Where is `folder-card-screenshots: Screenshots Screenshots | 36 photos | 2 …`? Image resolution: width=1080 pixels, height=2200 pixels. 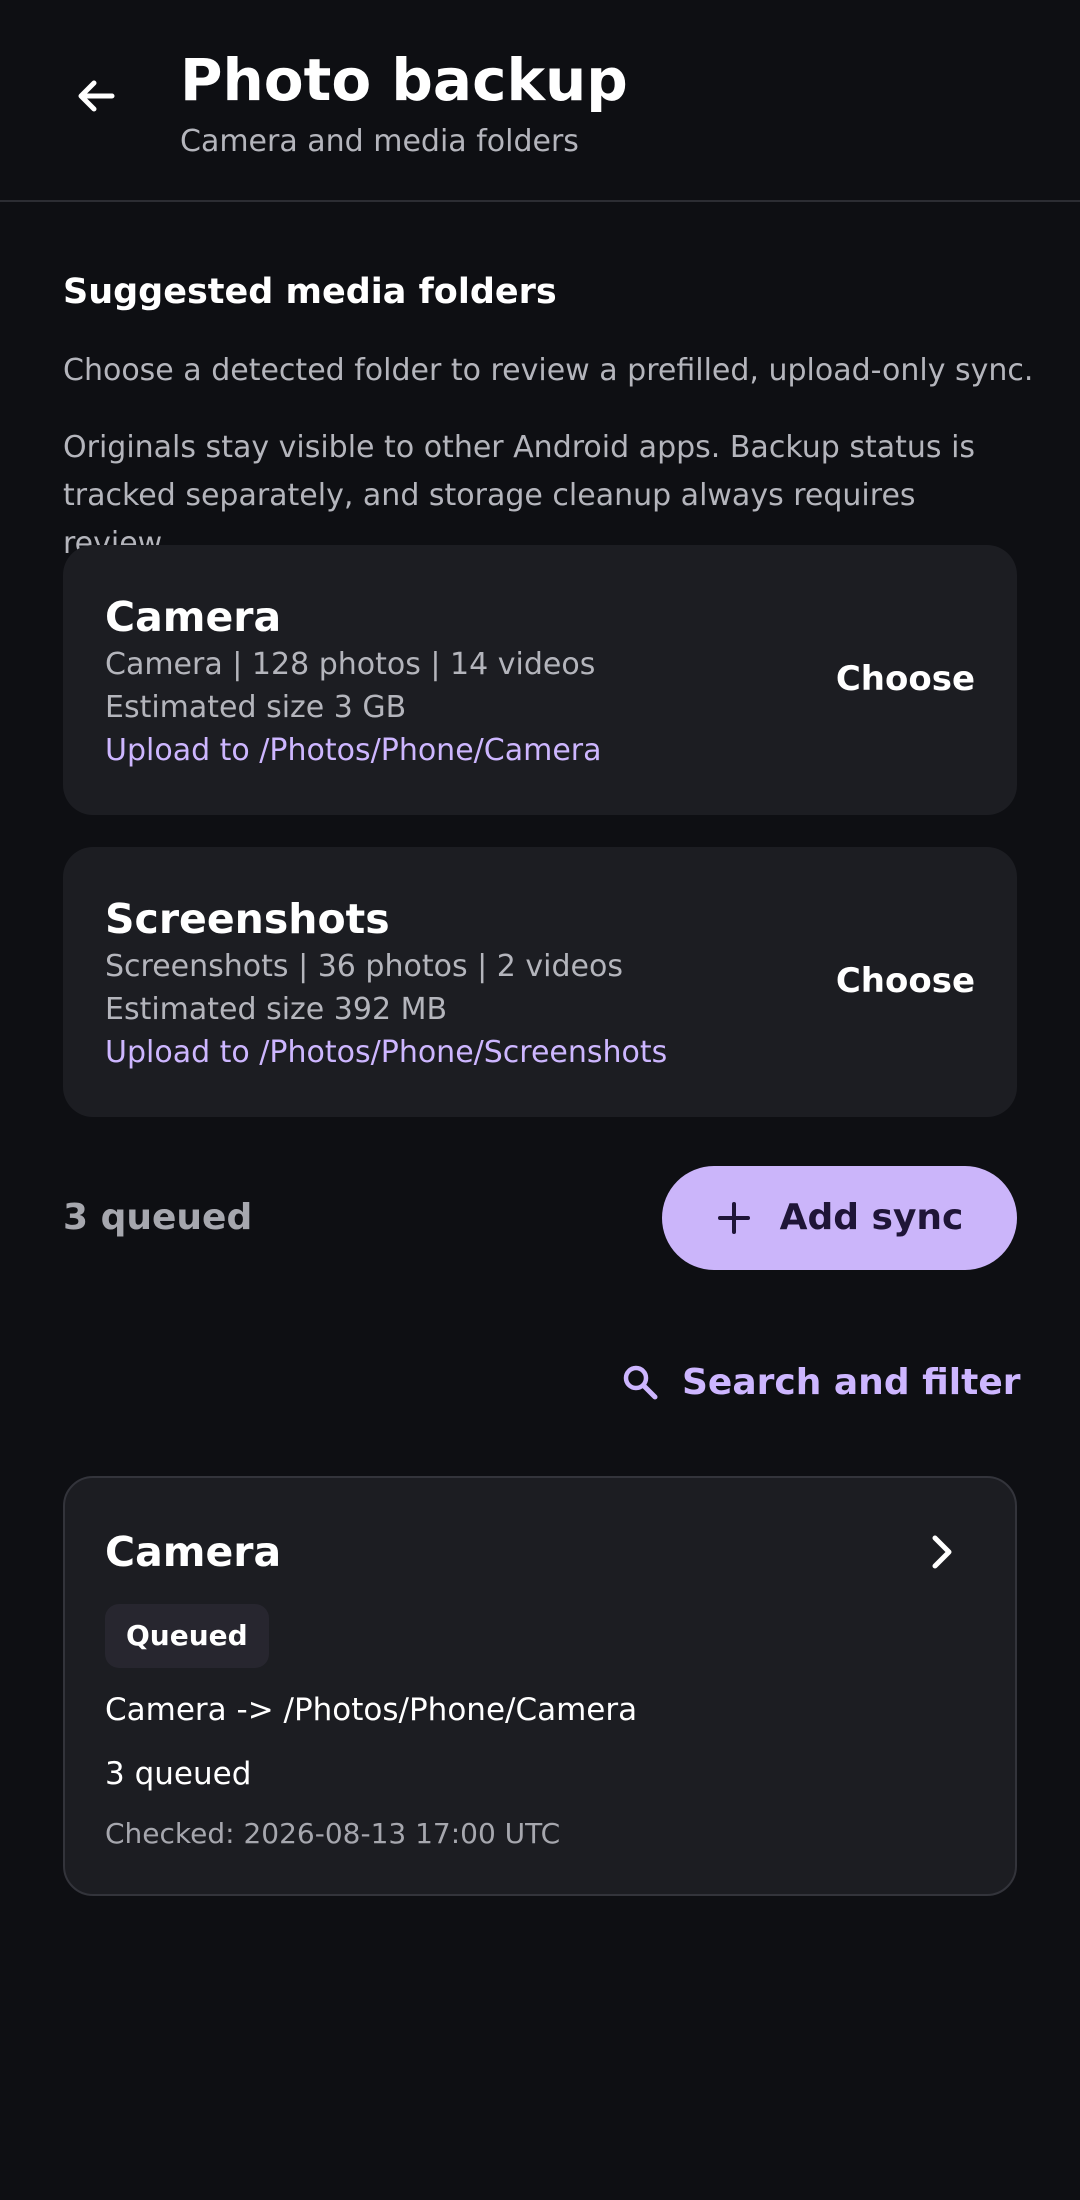 folder-card-screenshots: Screenshots Screenshots | 36 photos | 2 … is located at coordinates (540, 982).